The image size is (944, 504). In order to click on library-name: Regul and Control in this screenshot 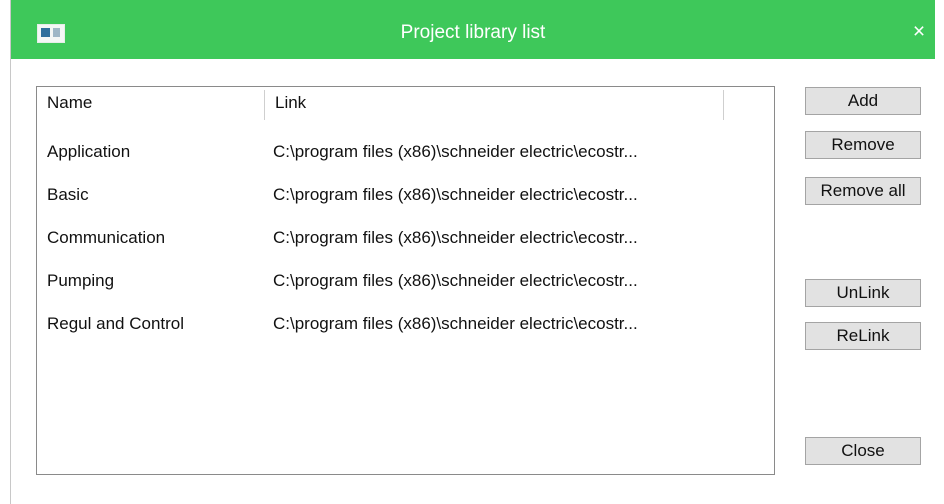, I will do `click(116, 323)`.